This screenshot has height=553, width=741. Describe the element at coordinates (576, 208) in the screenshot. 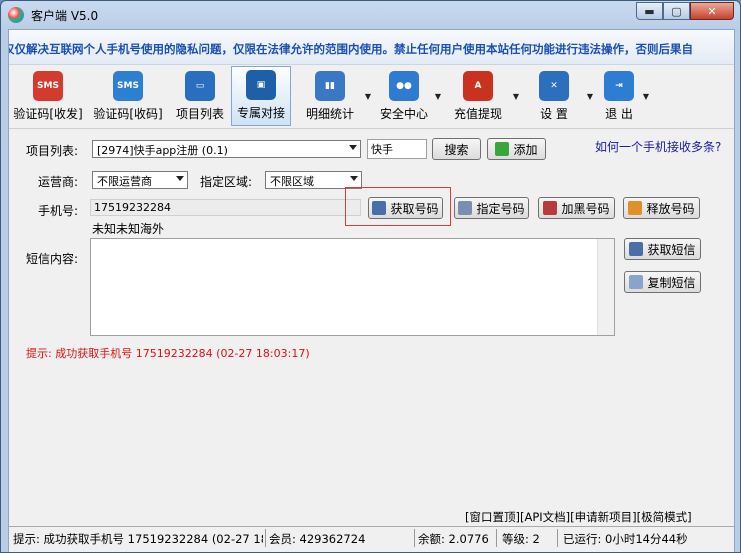

I see `blacklist-number-button: 加黑号码` at that location.